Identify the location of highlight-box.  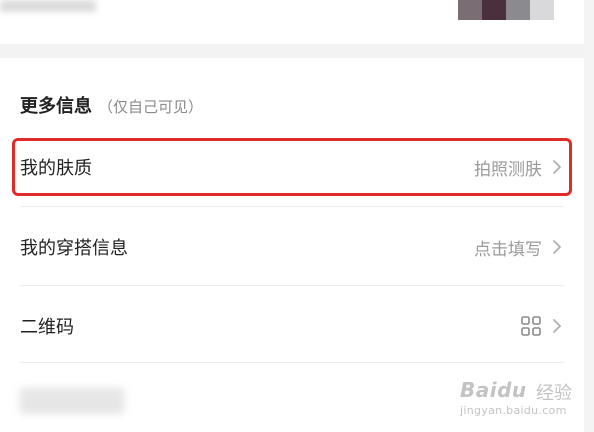
(292, 167).